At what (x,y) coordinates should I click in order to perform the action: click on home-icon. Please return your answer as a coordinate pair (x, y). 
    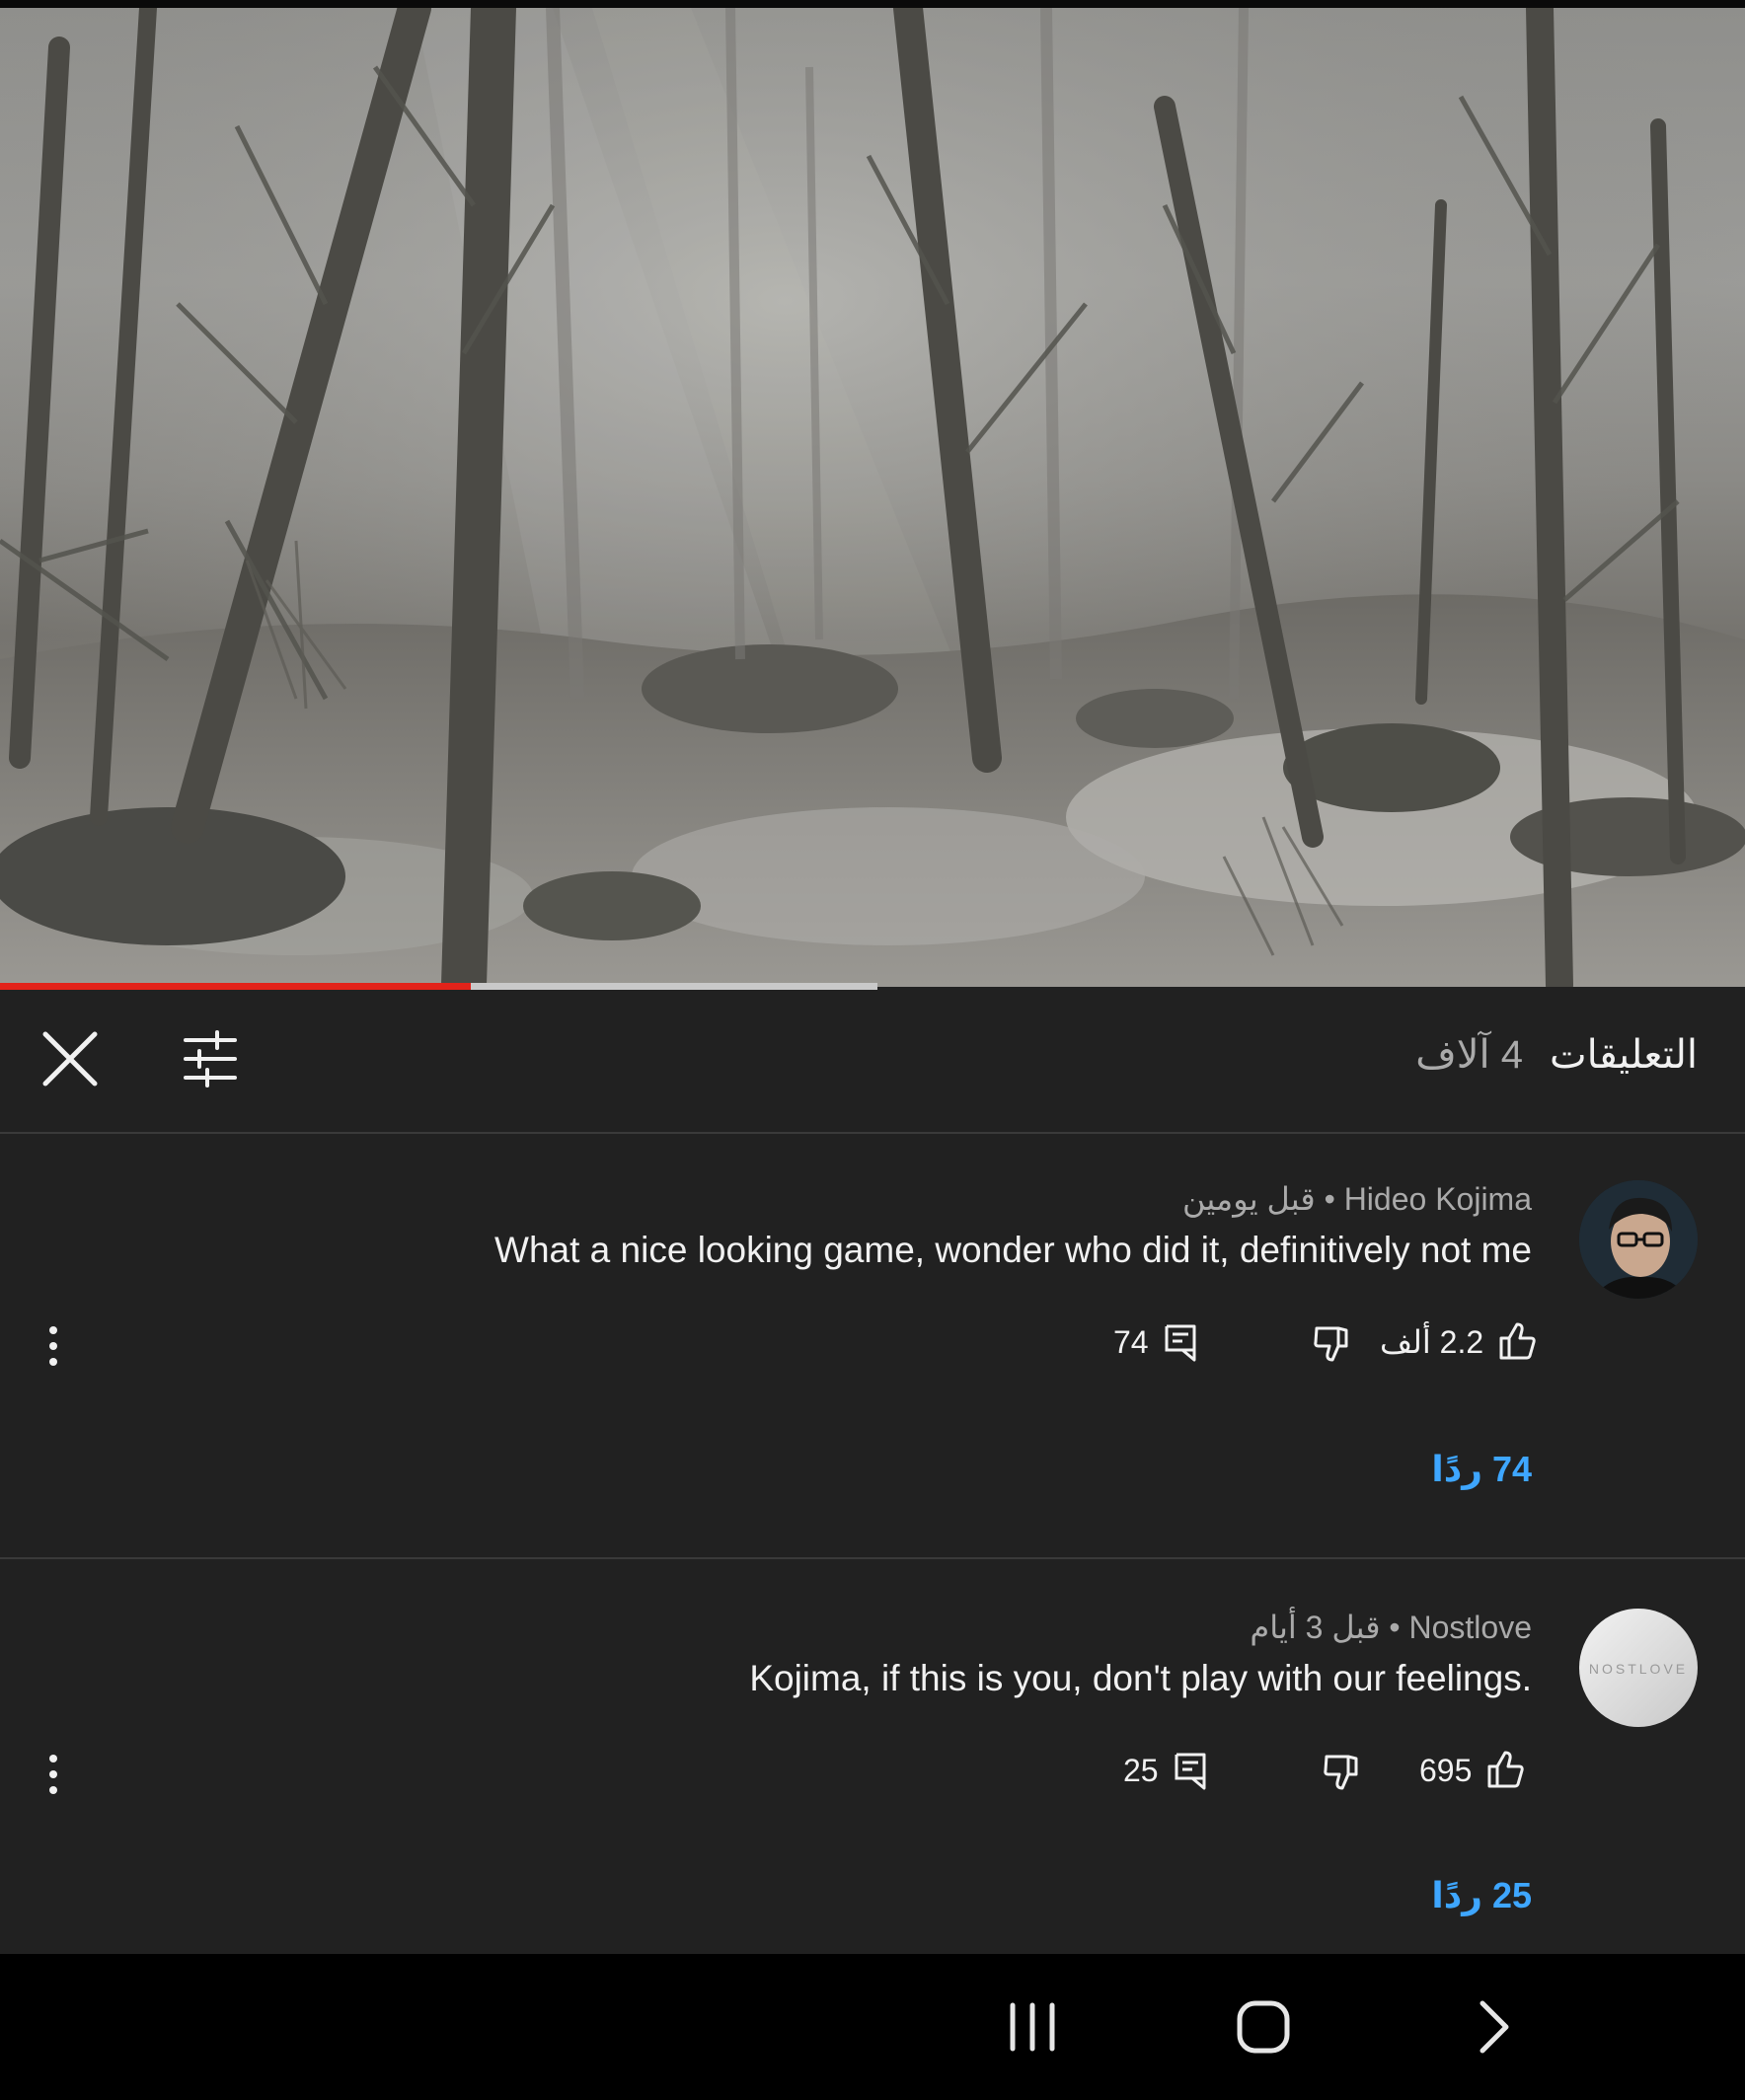
    Looking at the image, I should click on (1263, 2027).